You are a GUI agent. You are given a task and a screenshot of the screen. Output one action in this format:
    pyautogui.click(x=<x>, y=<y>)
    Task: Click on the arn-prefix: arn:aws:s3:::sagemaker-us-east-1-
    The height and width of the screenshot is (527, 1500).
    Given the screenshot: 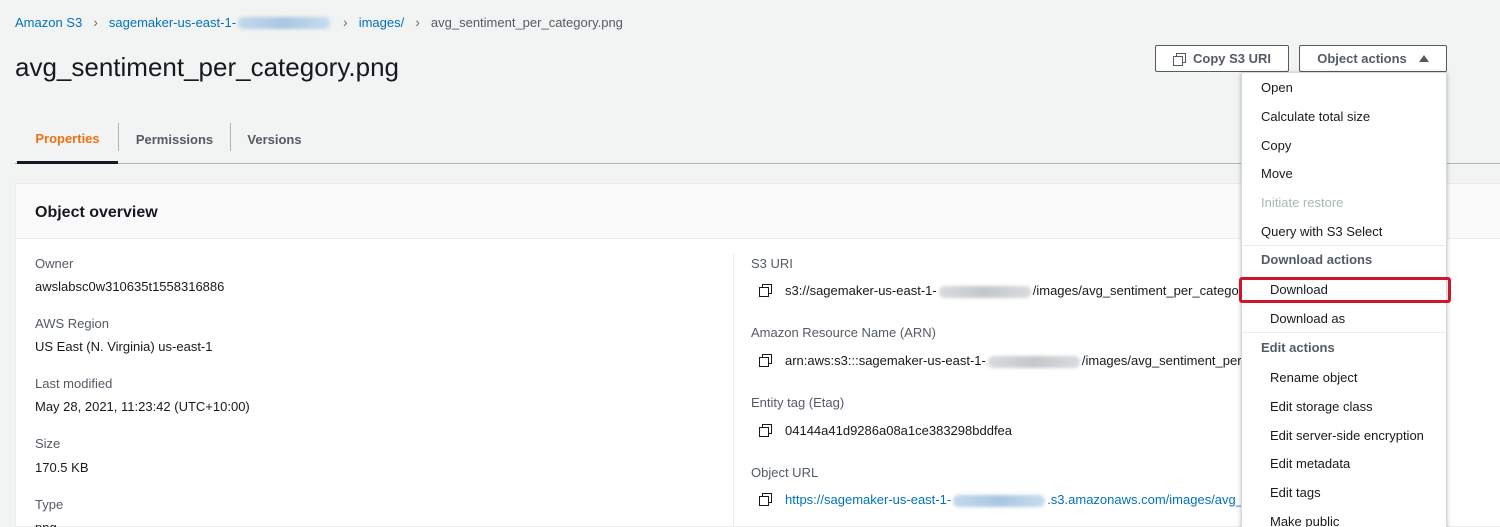 What is the action you would take?
    pyautogui.click(x=885, y=360)
    